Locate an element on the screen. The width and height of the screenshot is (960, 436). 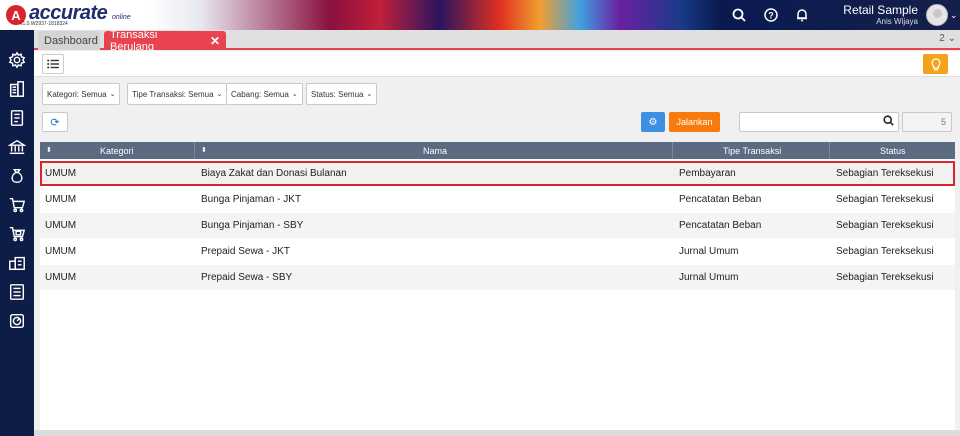
tab-label: Dashboard is located at coordinates (71, 40).